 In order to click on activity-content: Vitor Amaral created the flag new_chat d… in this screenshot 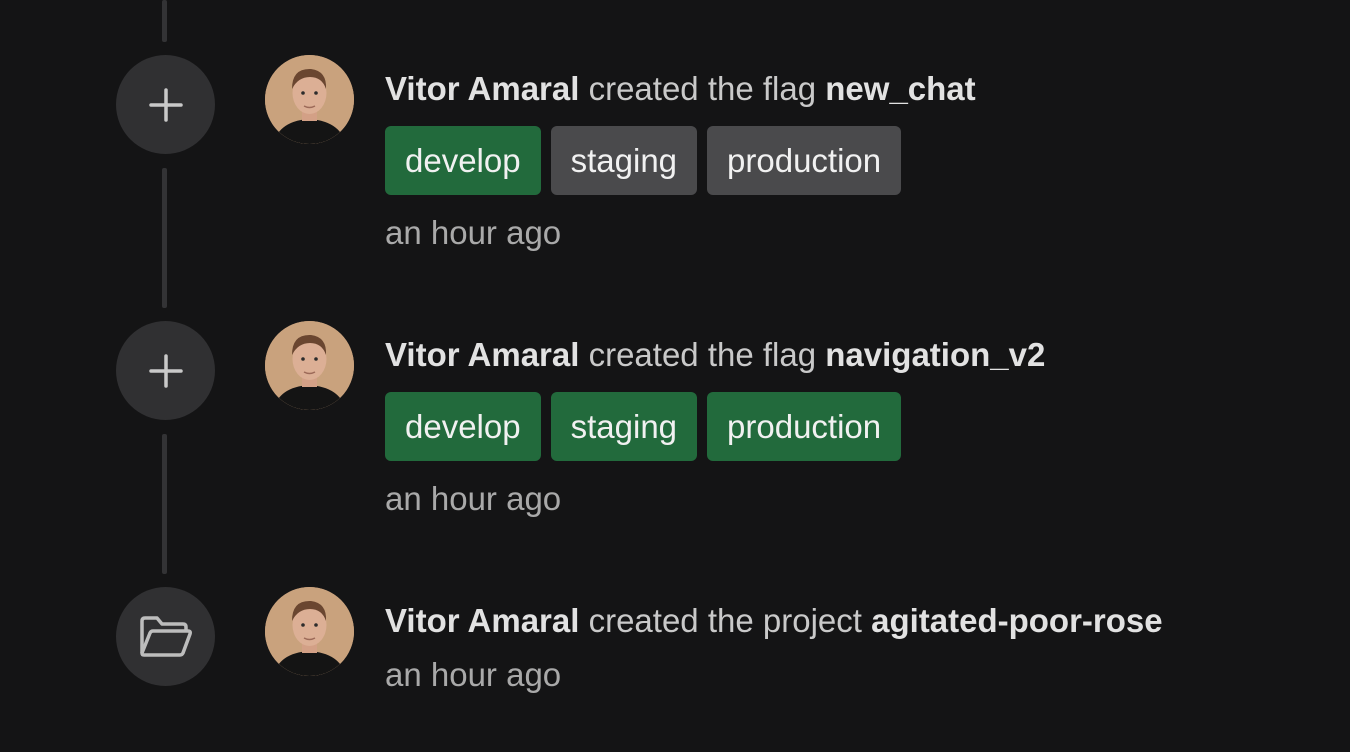, I will do `click(680, 161)`.